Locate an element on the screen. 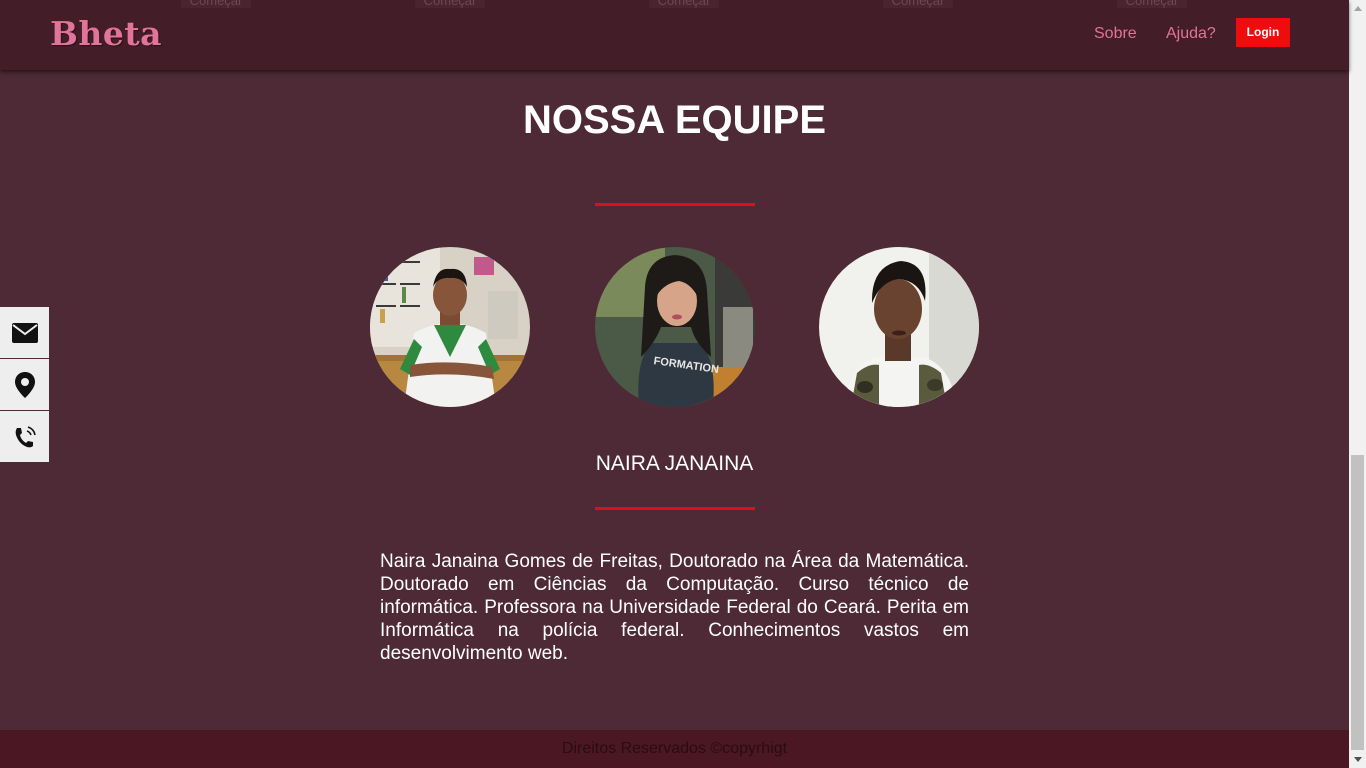 The height and width of the screenshot is (768, 1366). email-button is located at coordinates (24, 332).